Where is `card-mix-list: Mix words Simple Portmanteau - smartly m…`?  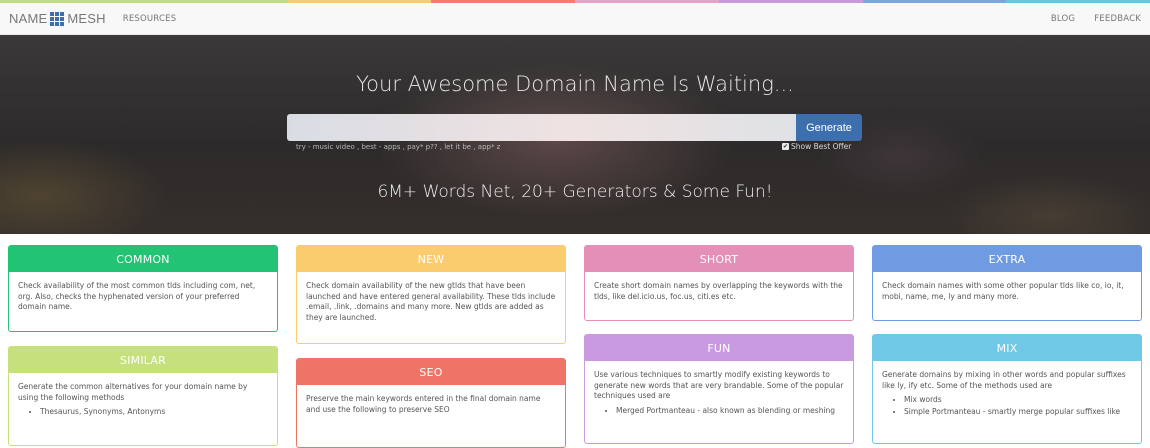 card-mix-list: Mix words Simple Portmanteau - smartly m… is located at coordinates (1018, 406).